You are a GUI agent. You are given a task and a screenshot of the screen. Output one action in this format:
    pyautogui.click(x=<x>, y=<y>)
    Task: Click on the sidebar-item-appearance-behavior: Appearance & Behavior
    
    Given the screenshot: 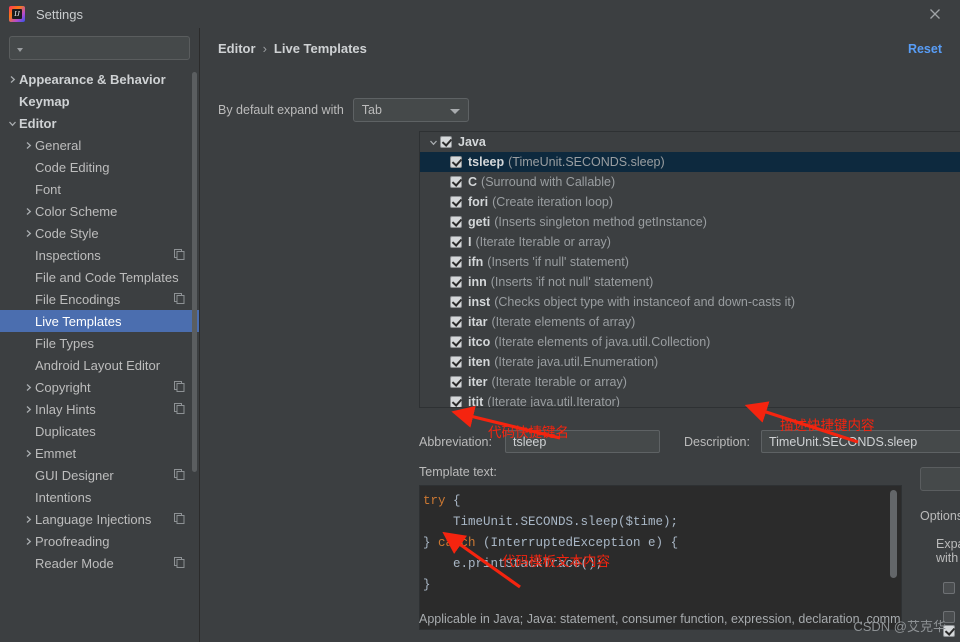 What is the action you would take?
    pyautogui.click(x=99, y=79)
    